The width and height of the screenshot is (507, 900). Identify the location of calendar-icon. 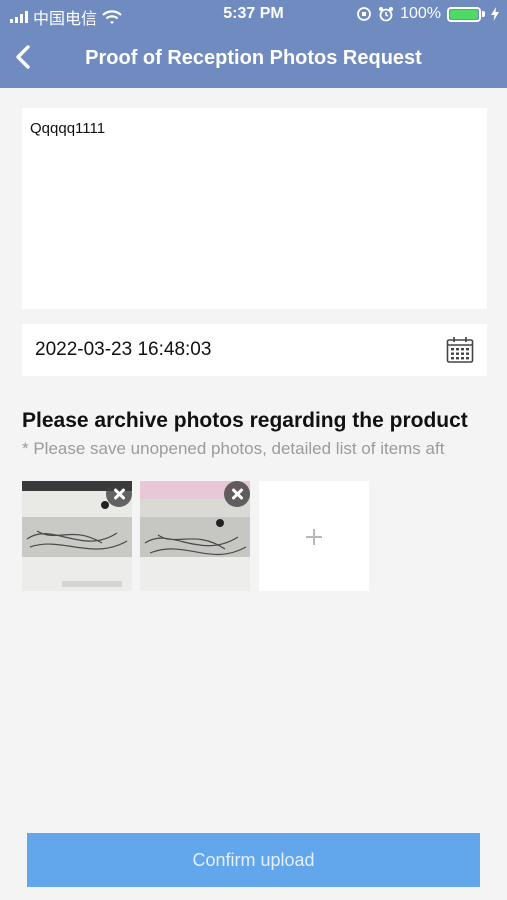
(460, 350).